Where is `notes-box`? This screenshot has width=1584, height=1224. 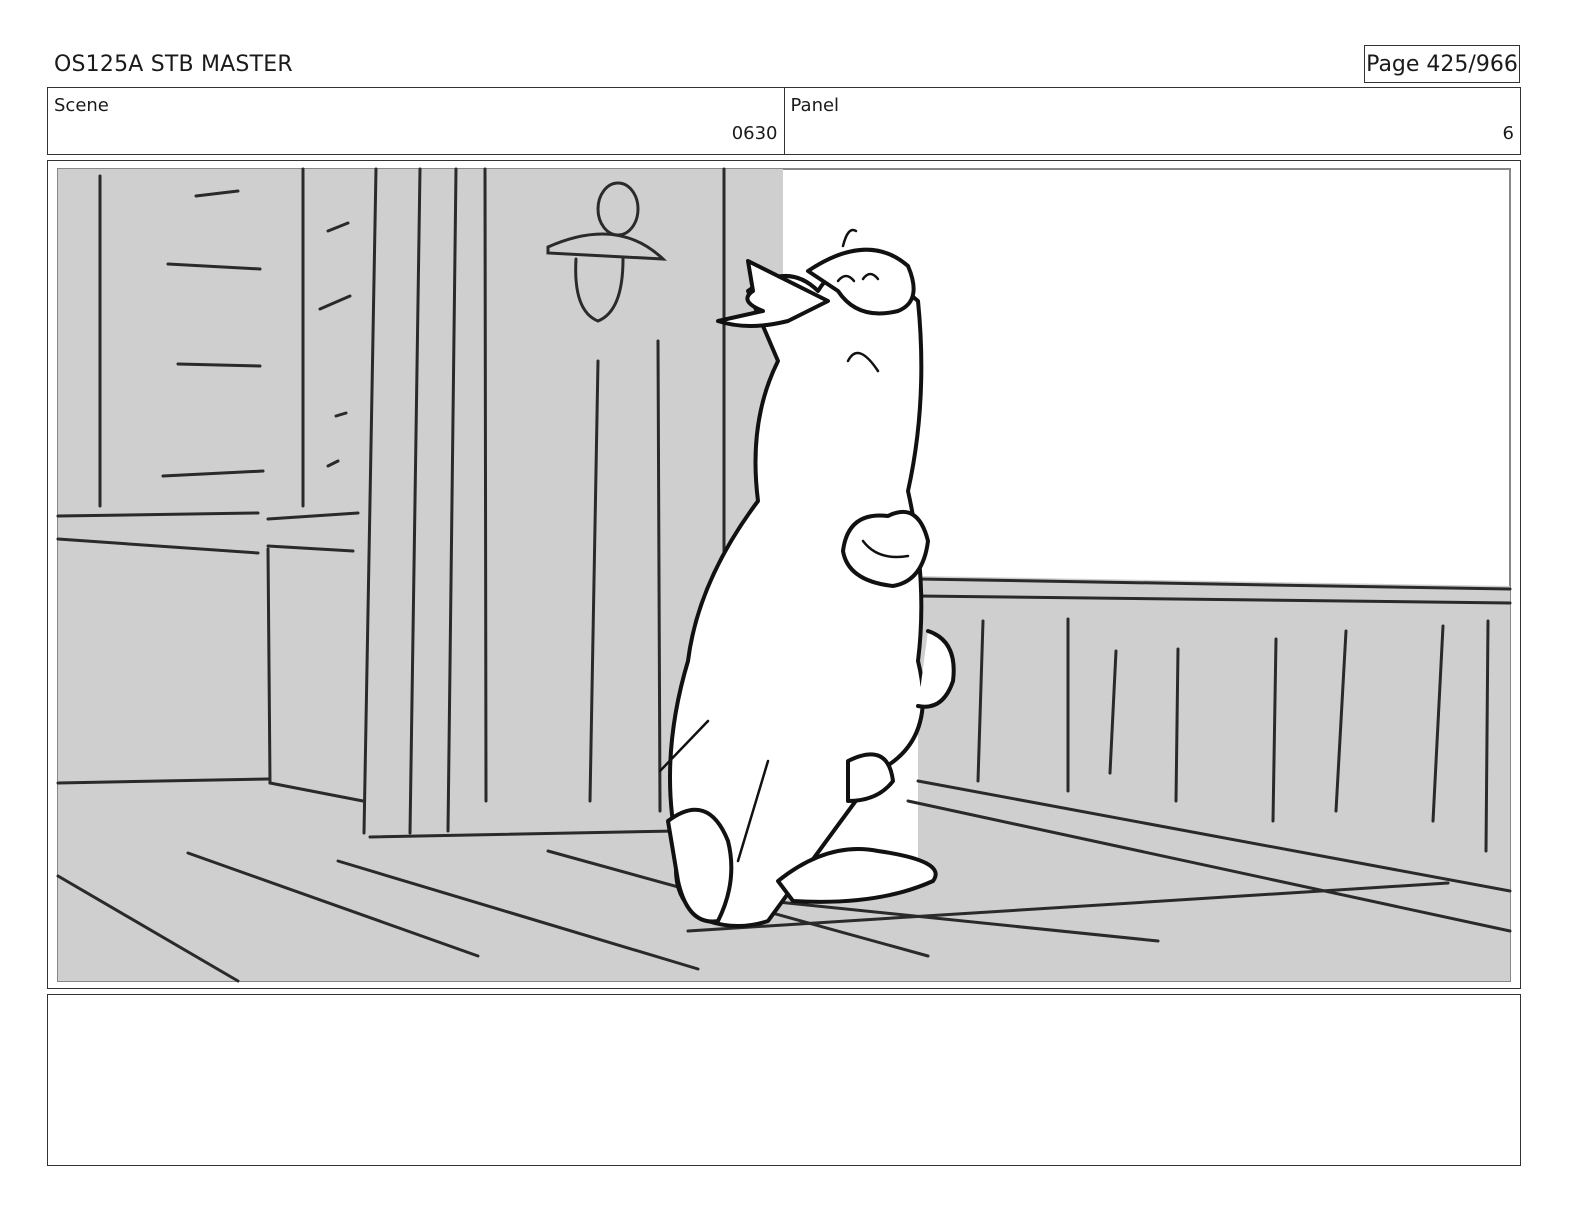 notes-box is located at coordinates (784, 1080).